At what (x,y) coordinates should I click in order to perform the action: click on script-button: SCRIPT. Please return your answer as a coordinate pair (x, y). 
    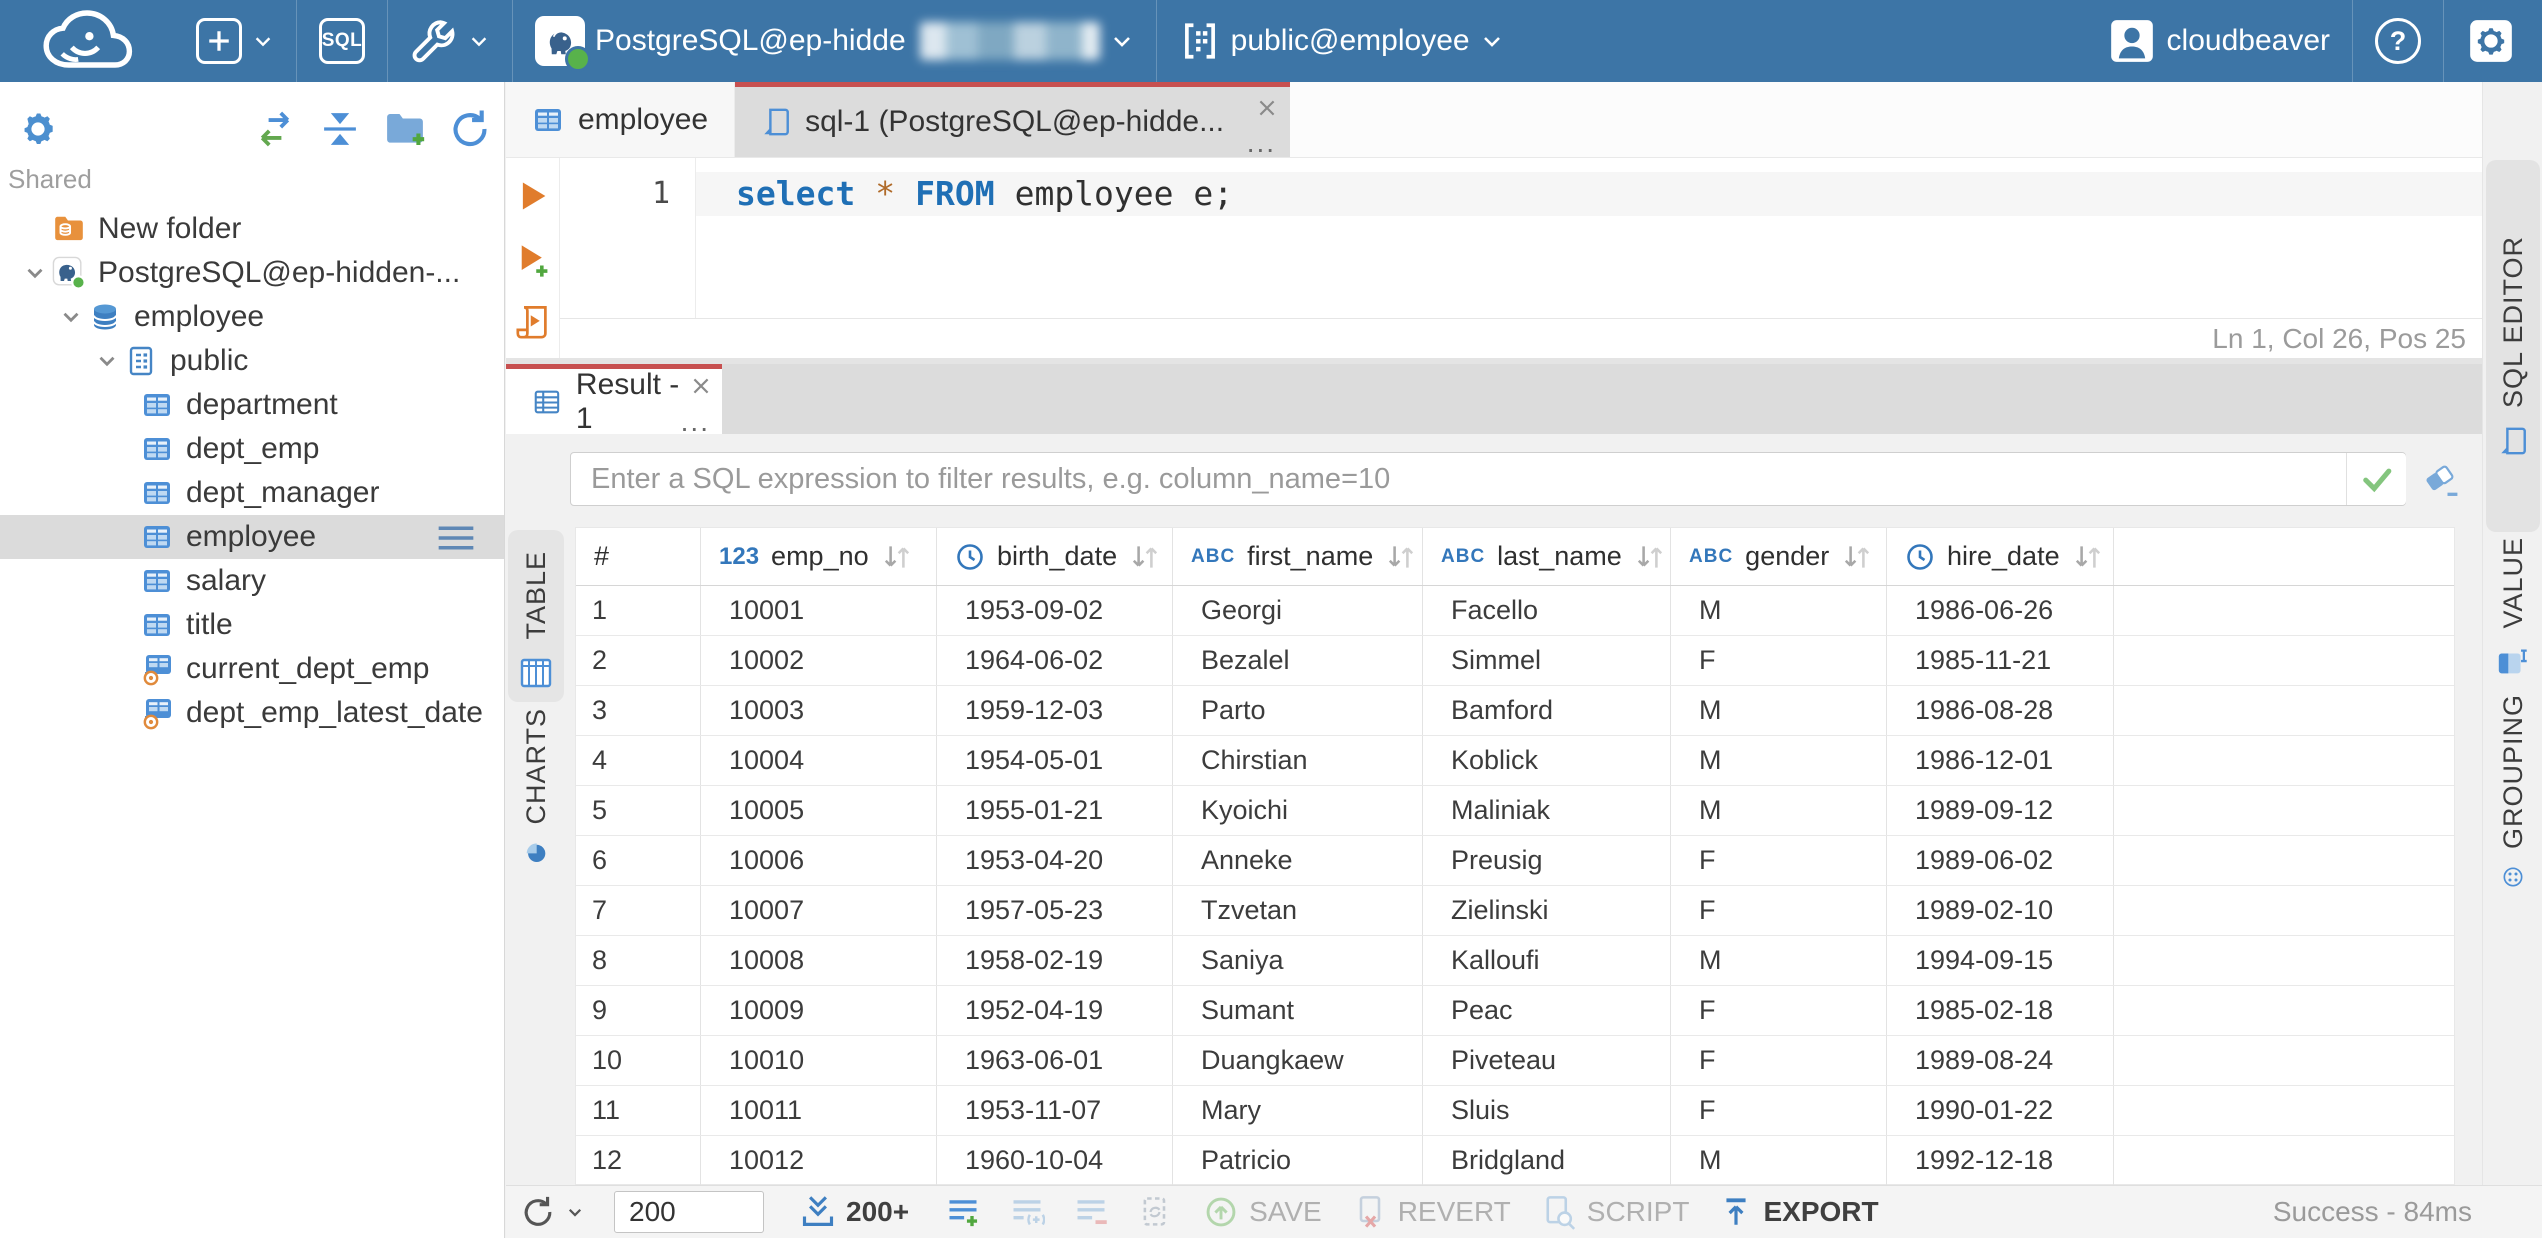
    Looking at the image, I should click on (1615, 1212).